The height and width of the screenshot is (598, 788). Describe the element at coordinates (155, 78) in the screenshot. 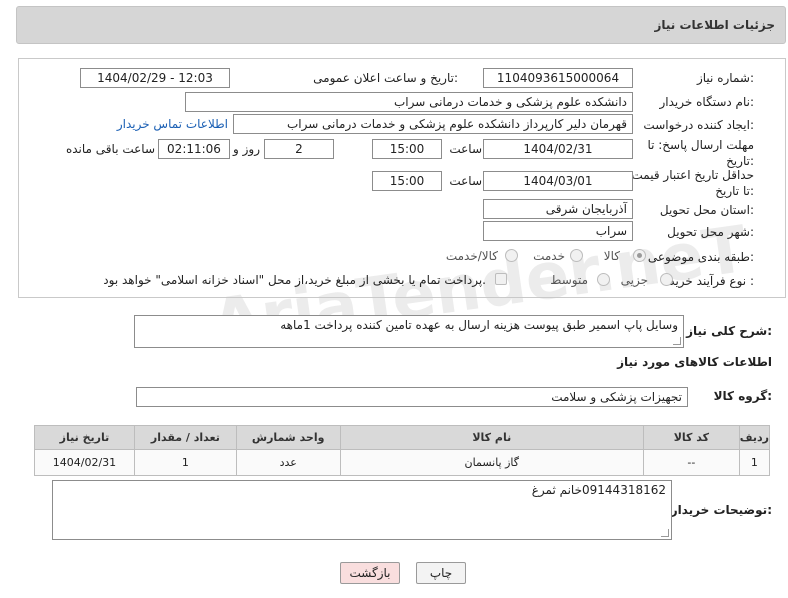

I see `announce-date-field: 1404/02/29 - 12:03` at that location.